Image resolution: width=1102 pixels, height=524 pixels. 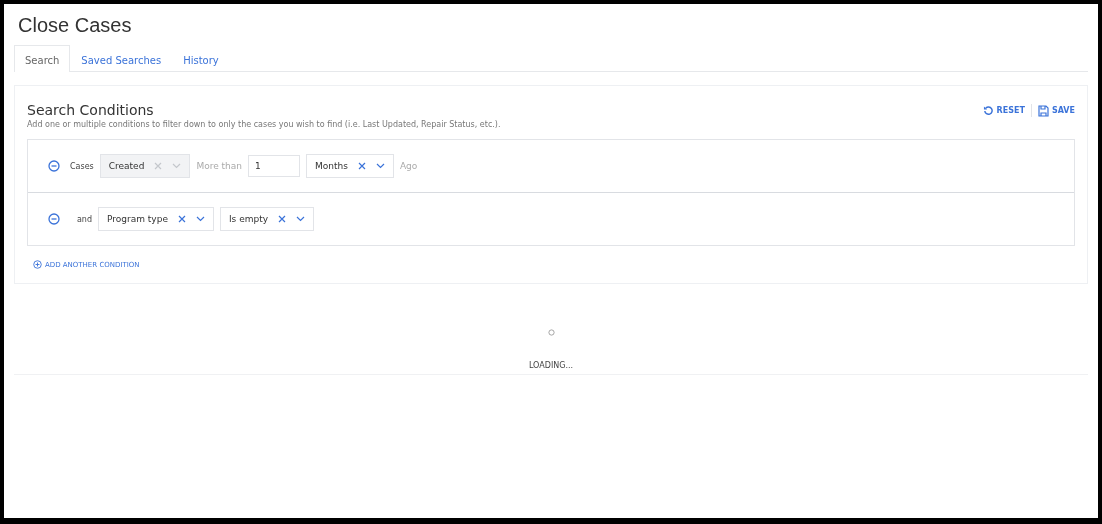 I want to click on conjunction-label: Cases, so click(x=82, y=166).